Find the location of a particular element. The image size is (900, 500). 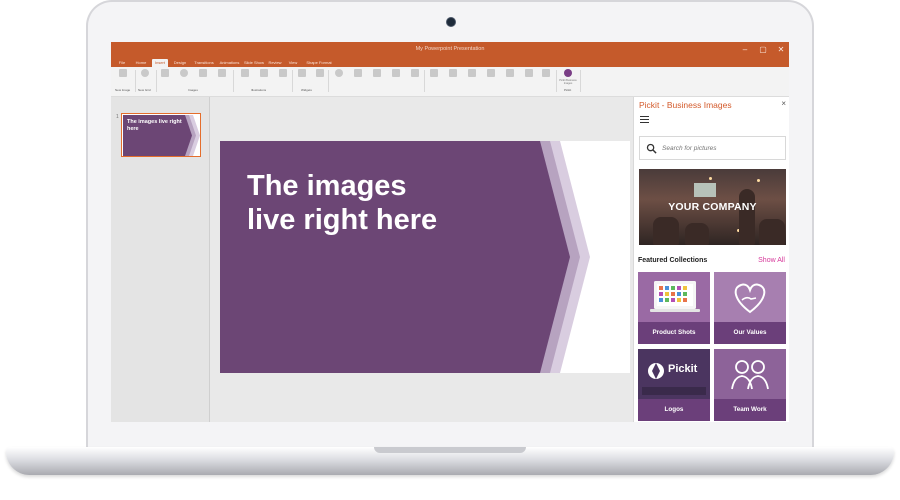

collection-tile-our-values: Our Values is located at coordinates (750, 308).